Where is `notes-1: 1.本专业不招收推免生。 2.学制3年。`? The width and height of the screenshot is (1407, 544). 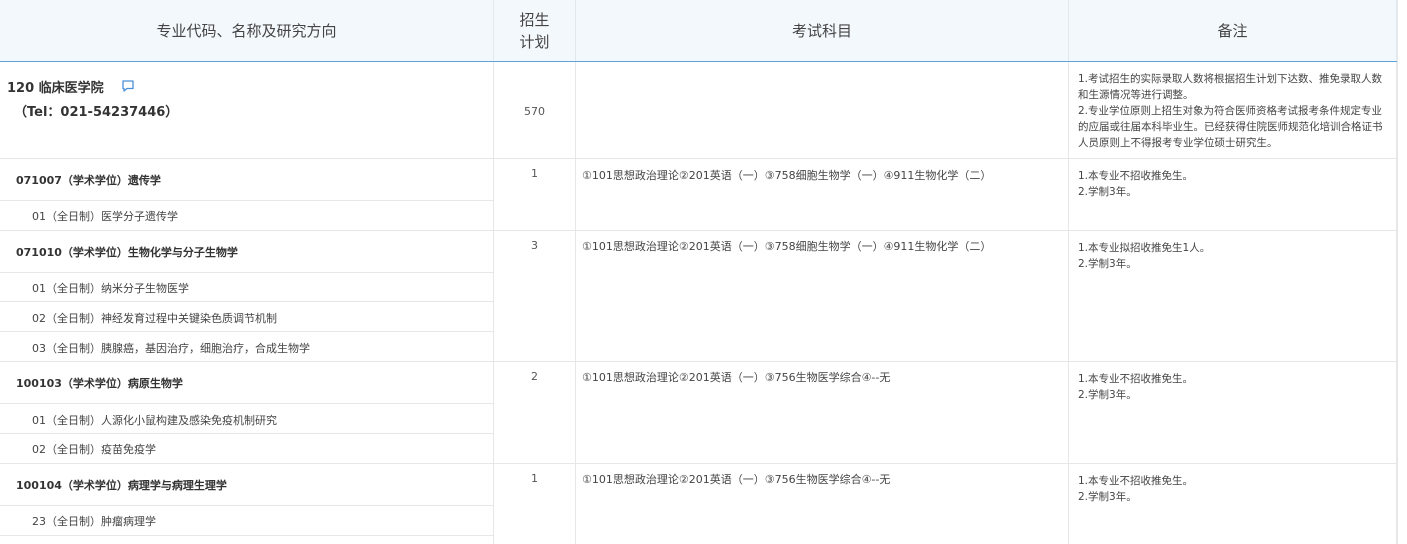 notes-1: 1.本专业不招收推免生。 2.学制3年。 is located at coordinates (1136, 184).